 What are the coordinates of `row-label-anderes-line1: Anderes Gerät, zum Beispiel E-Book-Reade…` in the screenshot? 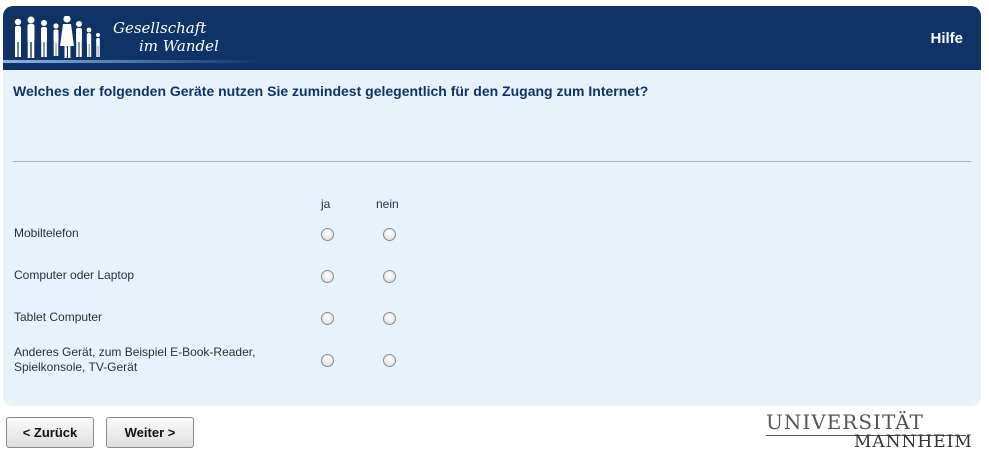 It's located at (135, 352).